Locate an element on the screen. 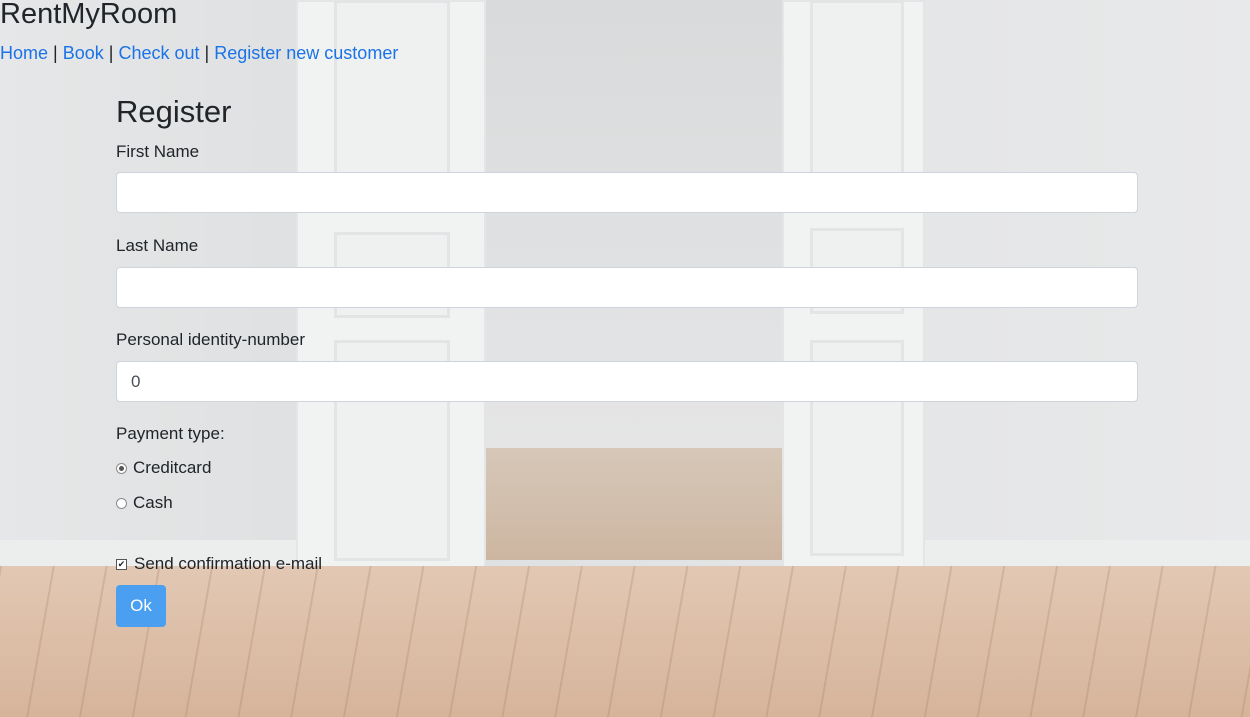 This screenshot has width=1250, height=717. checkbox-icon: ✔ is located at coordinates (121, 564).